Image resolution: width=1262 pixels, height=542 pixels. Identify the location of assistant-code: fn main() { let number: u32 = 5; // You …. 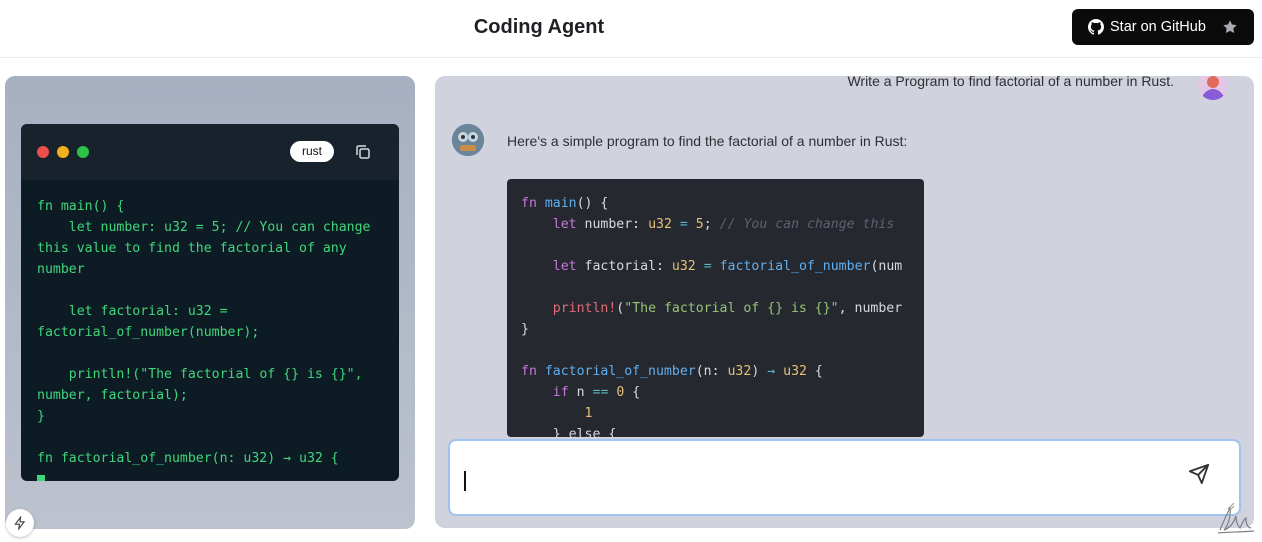
(712, 316).